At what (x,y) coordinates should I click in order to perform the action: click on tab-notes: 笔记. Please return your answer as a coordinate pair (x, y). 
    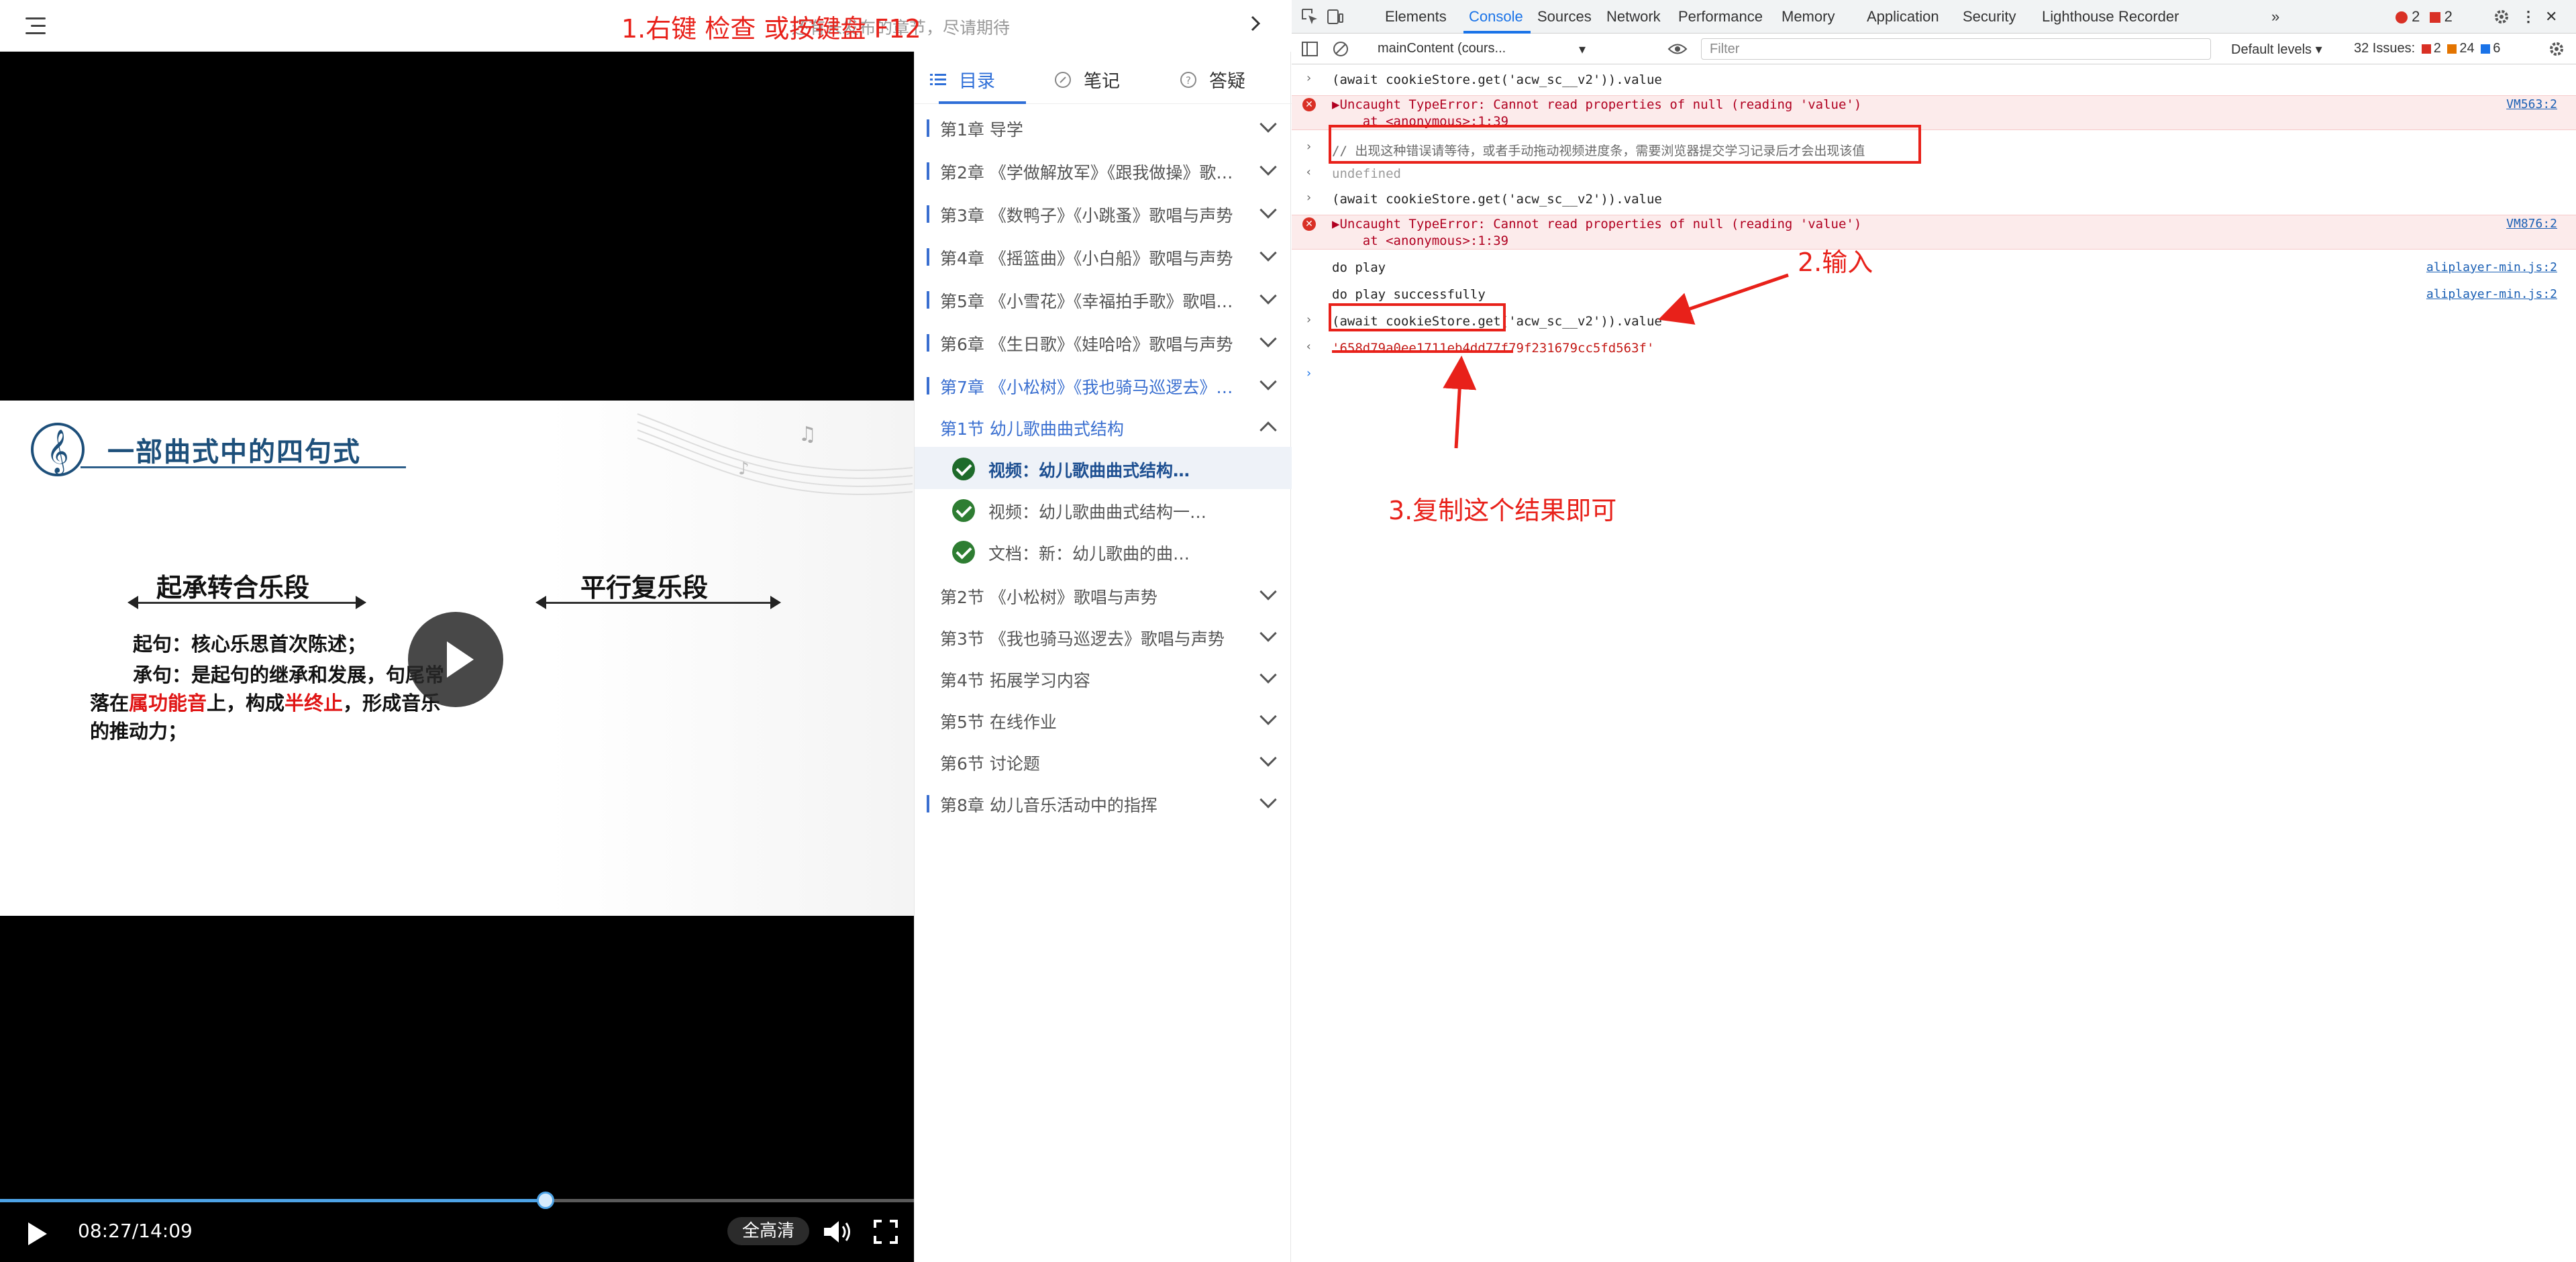
    Looking at the image, I should click on (1087, 79).